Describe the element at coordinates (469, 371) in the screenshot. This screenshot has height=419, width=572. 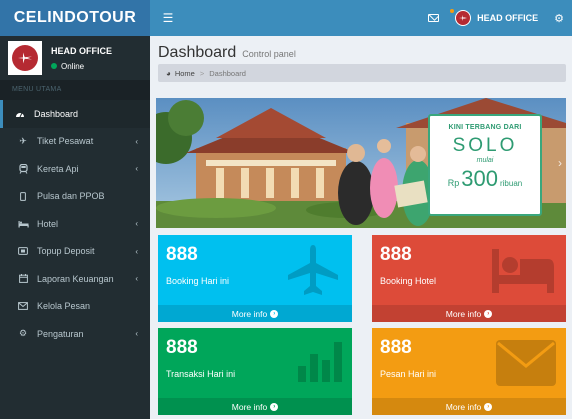
I see `stat-box-pesan-hari-ini: 888 Pesan Hari ini More info ›` at that location.